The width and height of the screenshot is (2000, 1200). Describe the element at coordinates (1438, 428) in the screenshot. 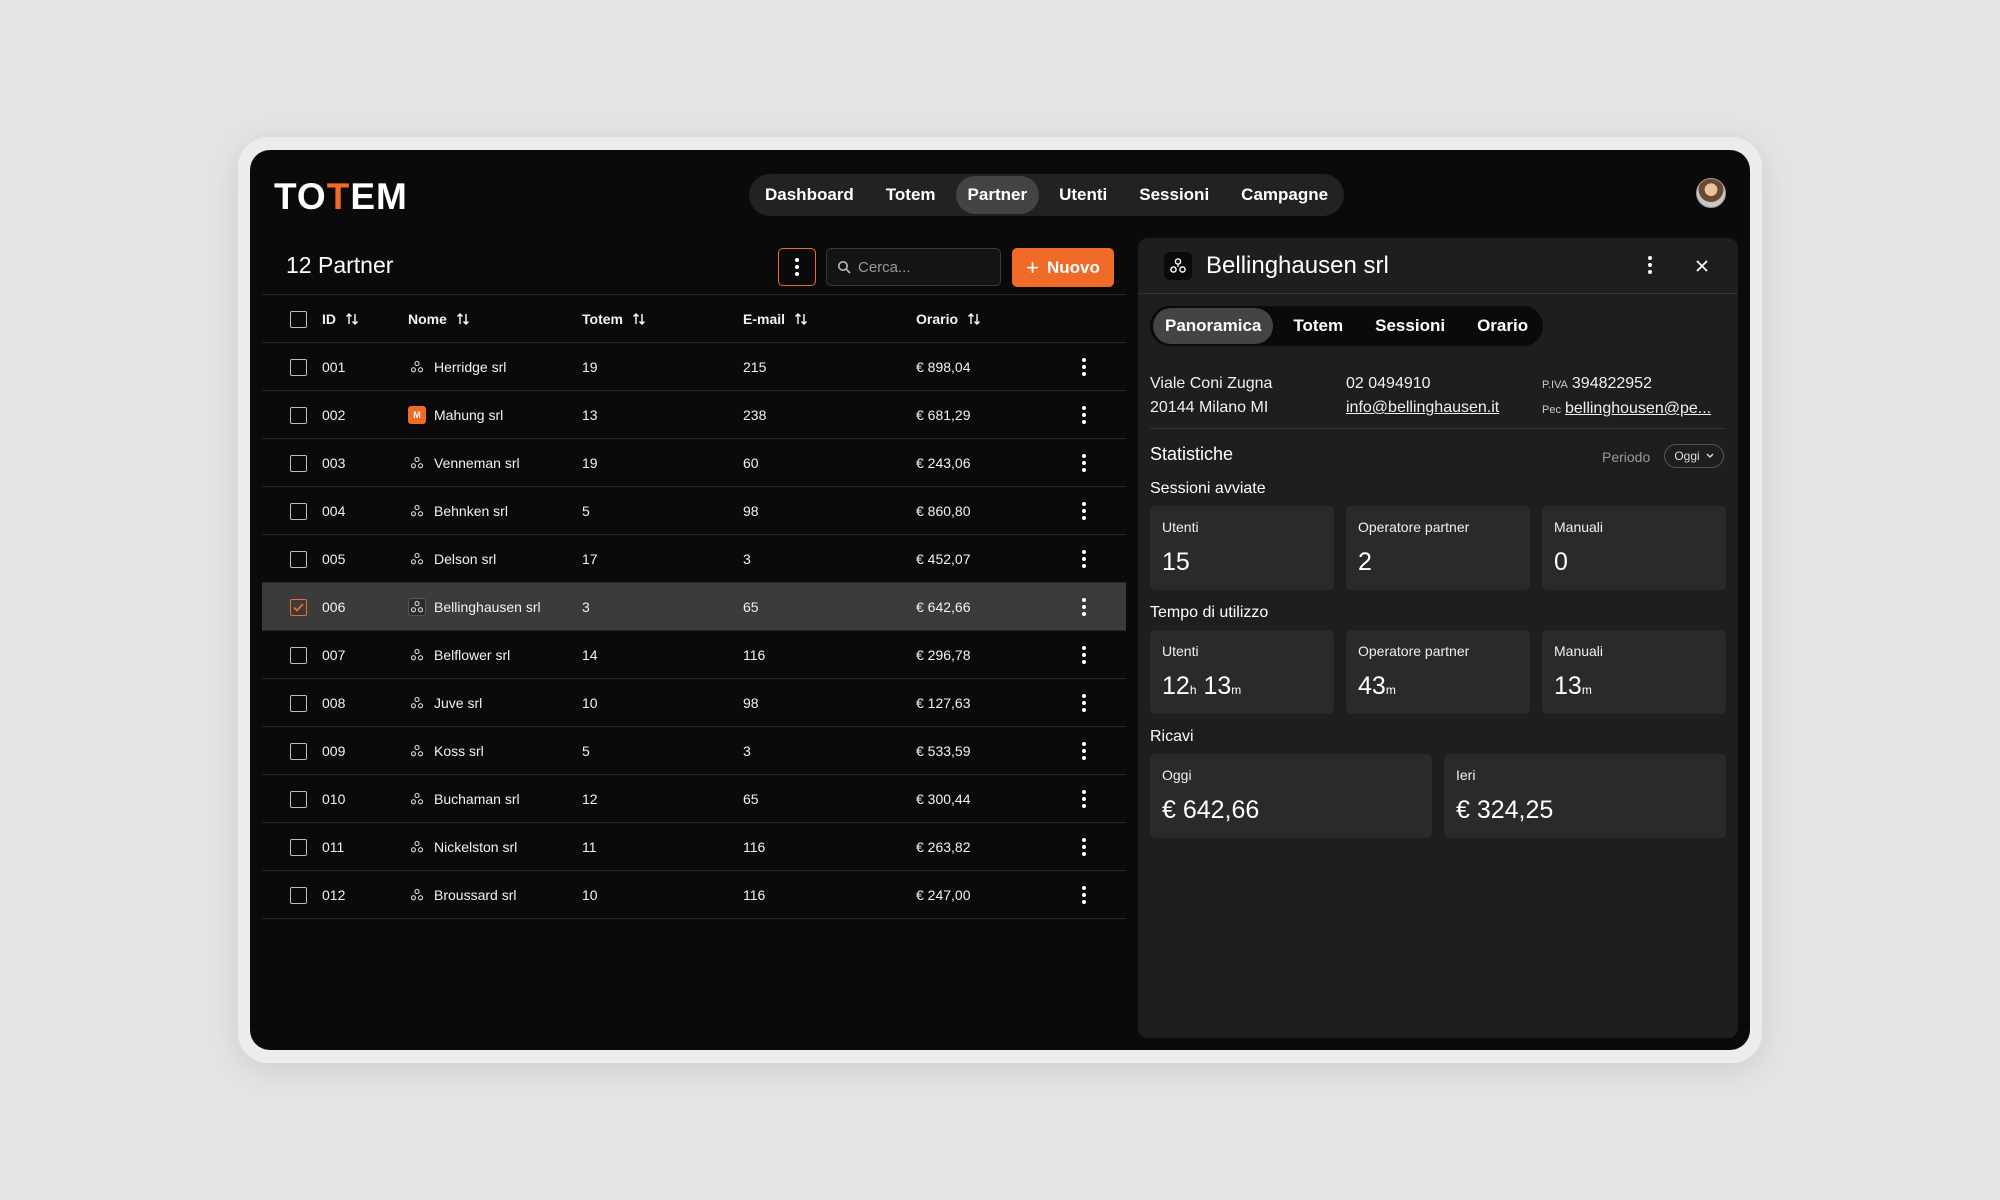

I see `divider` at that location.